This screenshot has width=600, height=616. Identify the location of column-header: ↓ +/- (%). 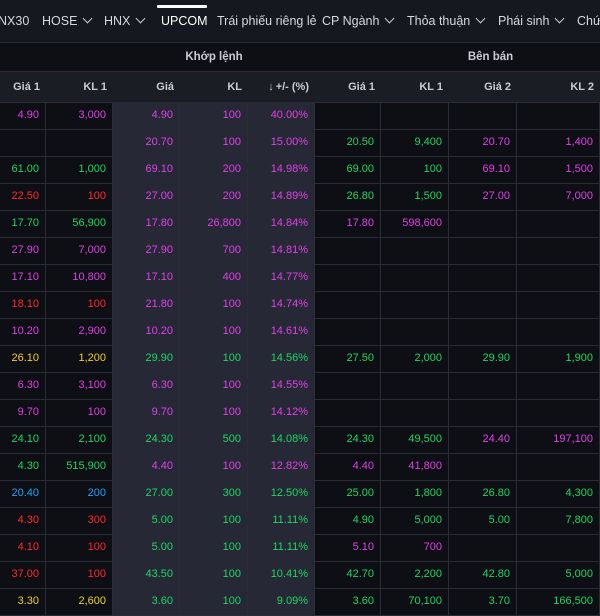
(281, 87).